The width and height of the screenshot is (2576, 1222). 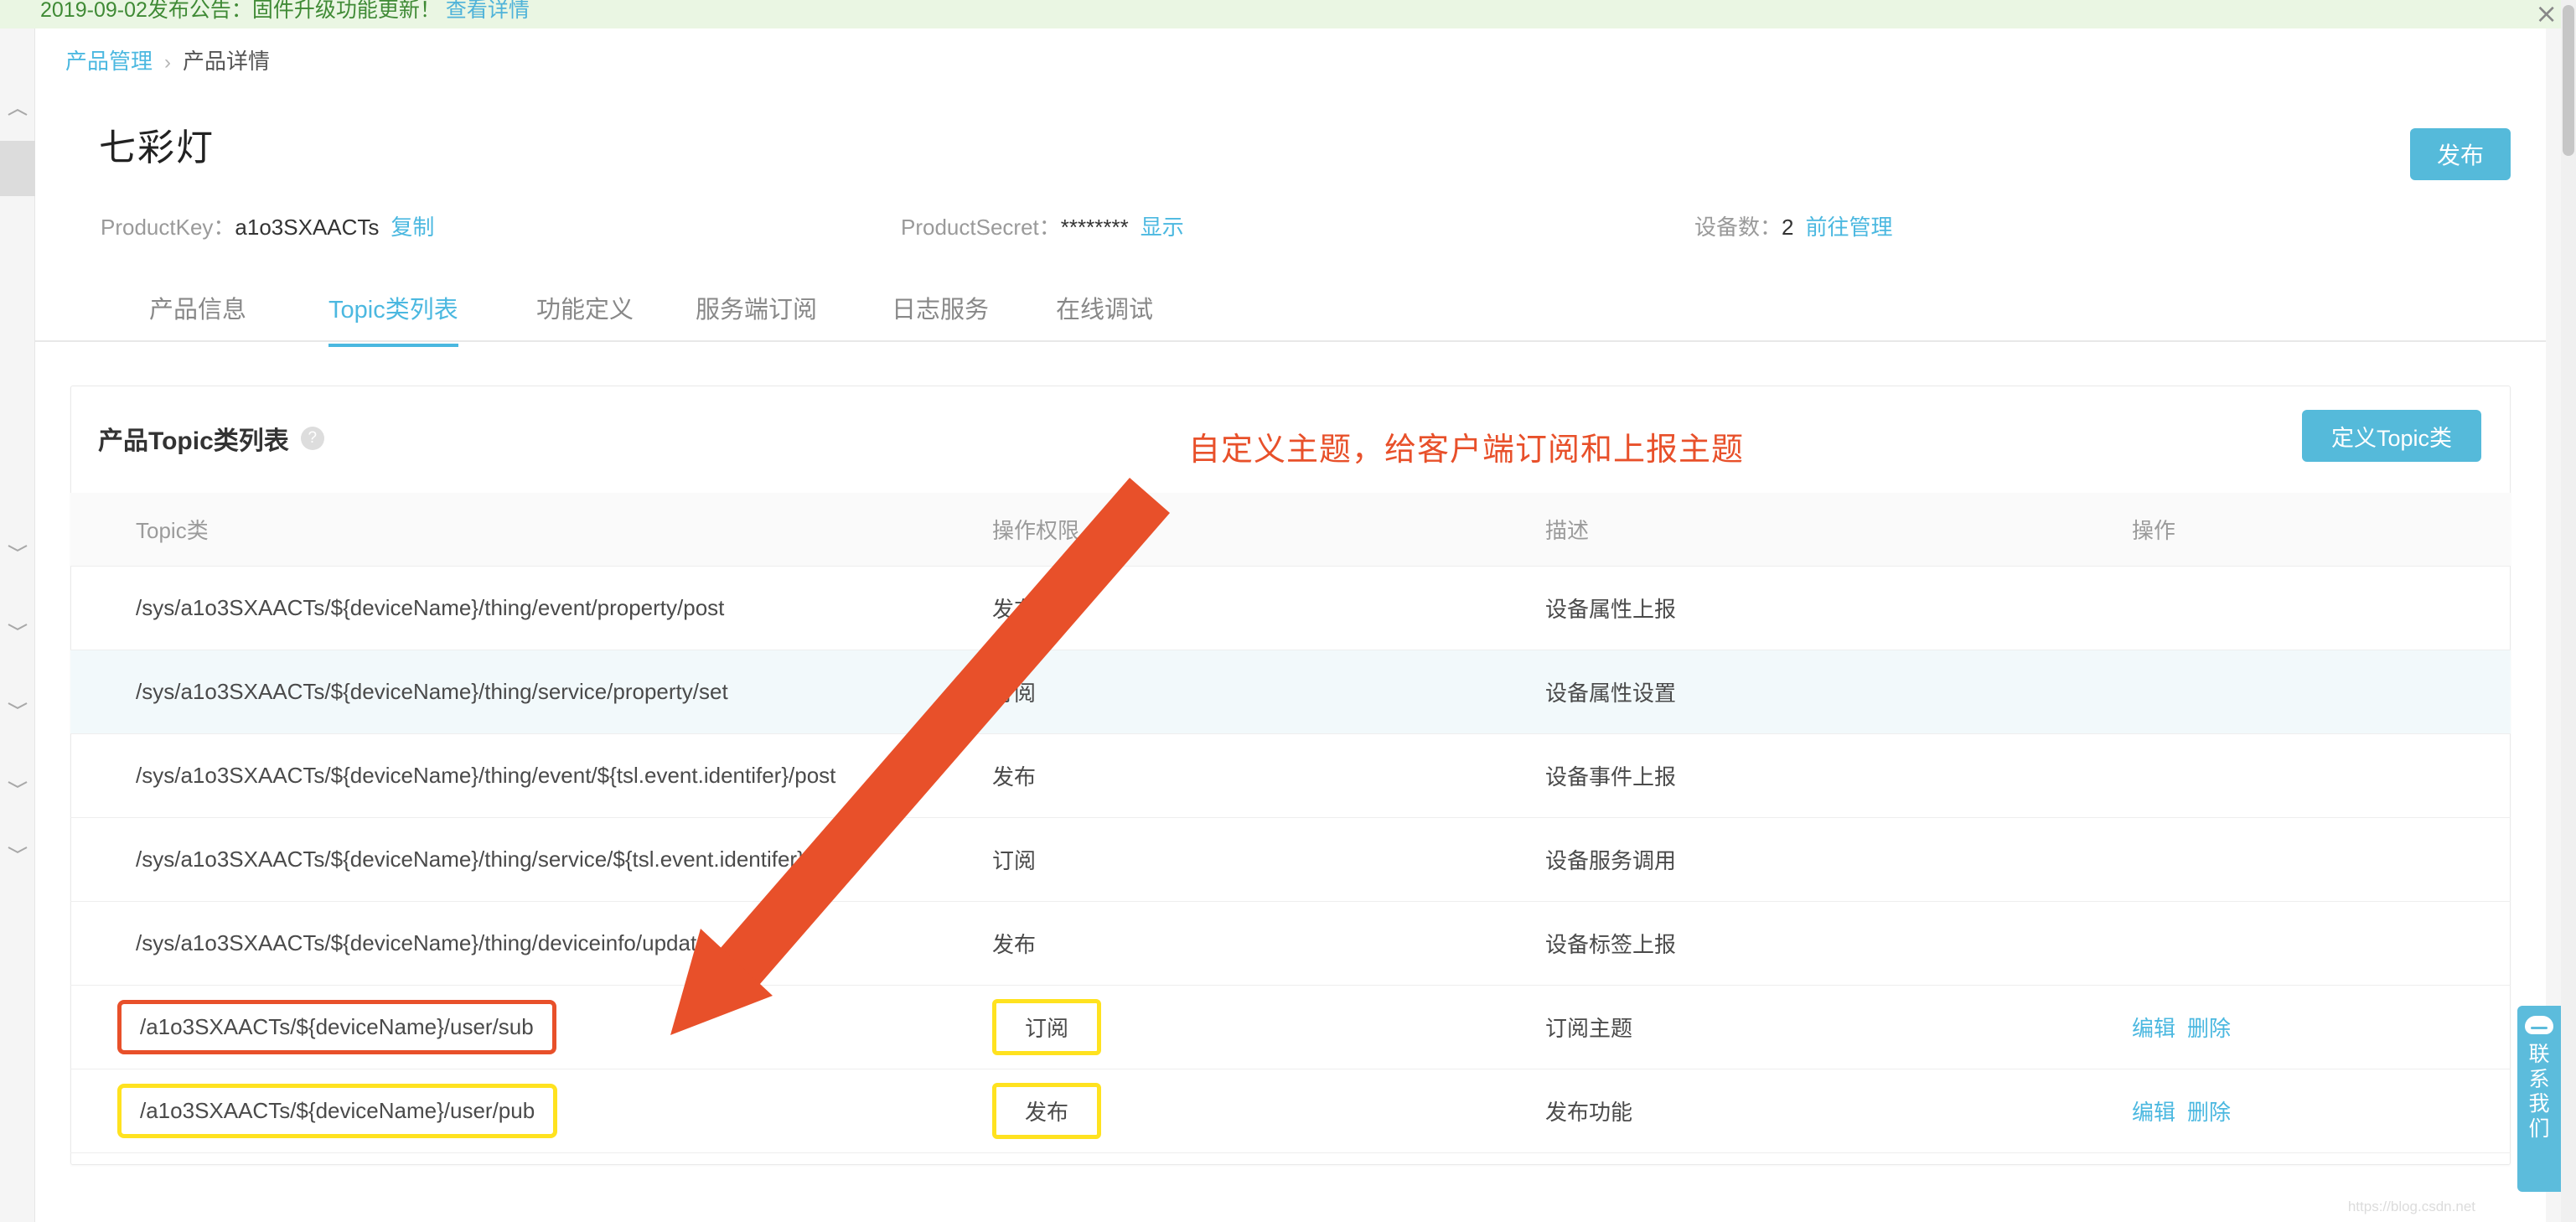 What do you see at coordinates (1104, 317) in the screenshot?
I see `tab-5: 在线调试` at bounding box center [1104, 317].